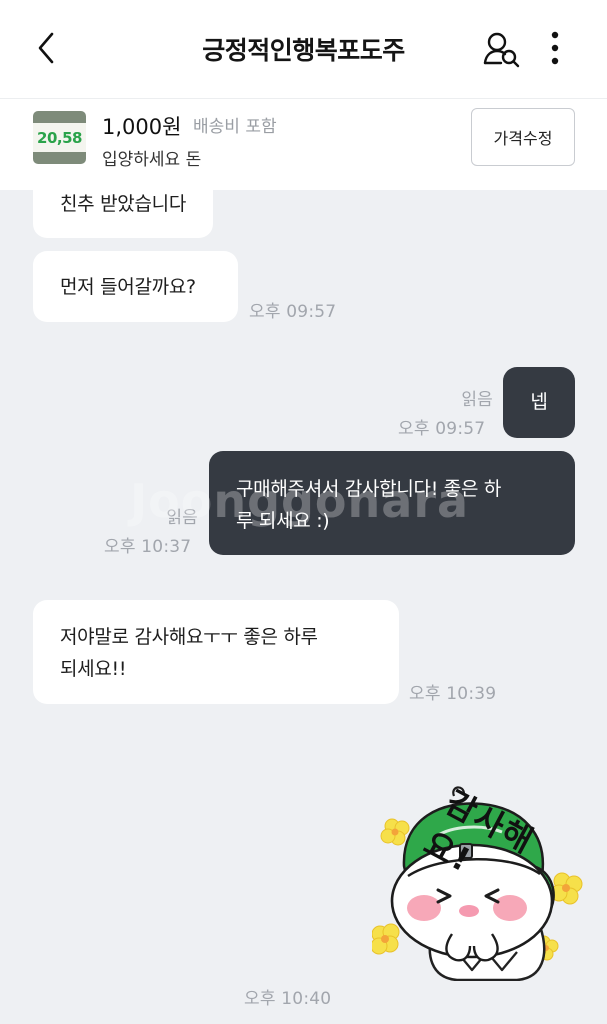  I want to click on message-text-line: 저야말로 감사해요ㅜㅜ 좋은 하루, so click(189, 637).